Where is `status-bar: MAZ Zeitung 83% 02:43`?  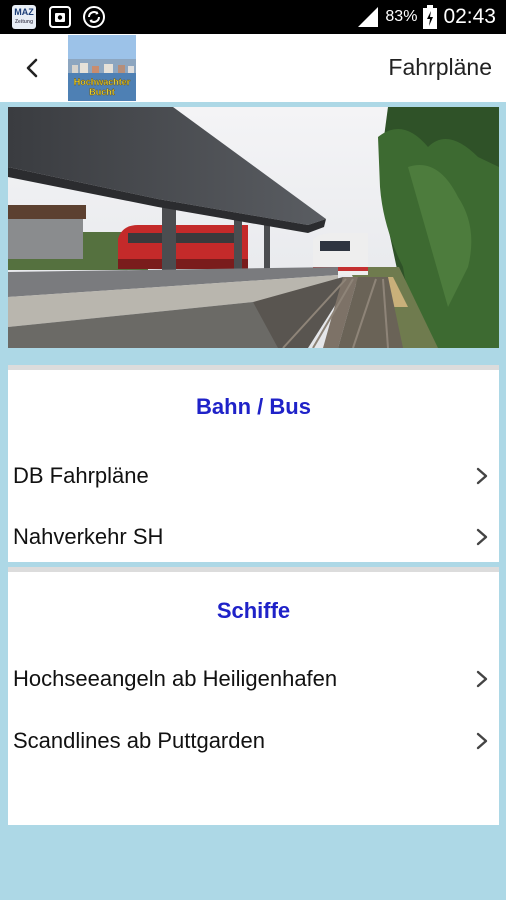 status-bar: MAZ Zeitung 83% 02:43 is located at coordinates (253, 17).